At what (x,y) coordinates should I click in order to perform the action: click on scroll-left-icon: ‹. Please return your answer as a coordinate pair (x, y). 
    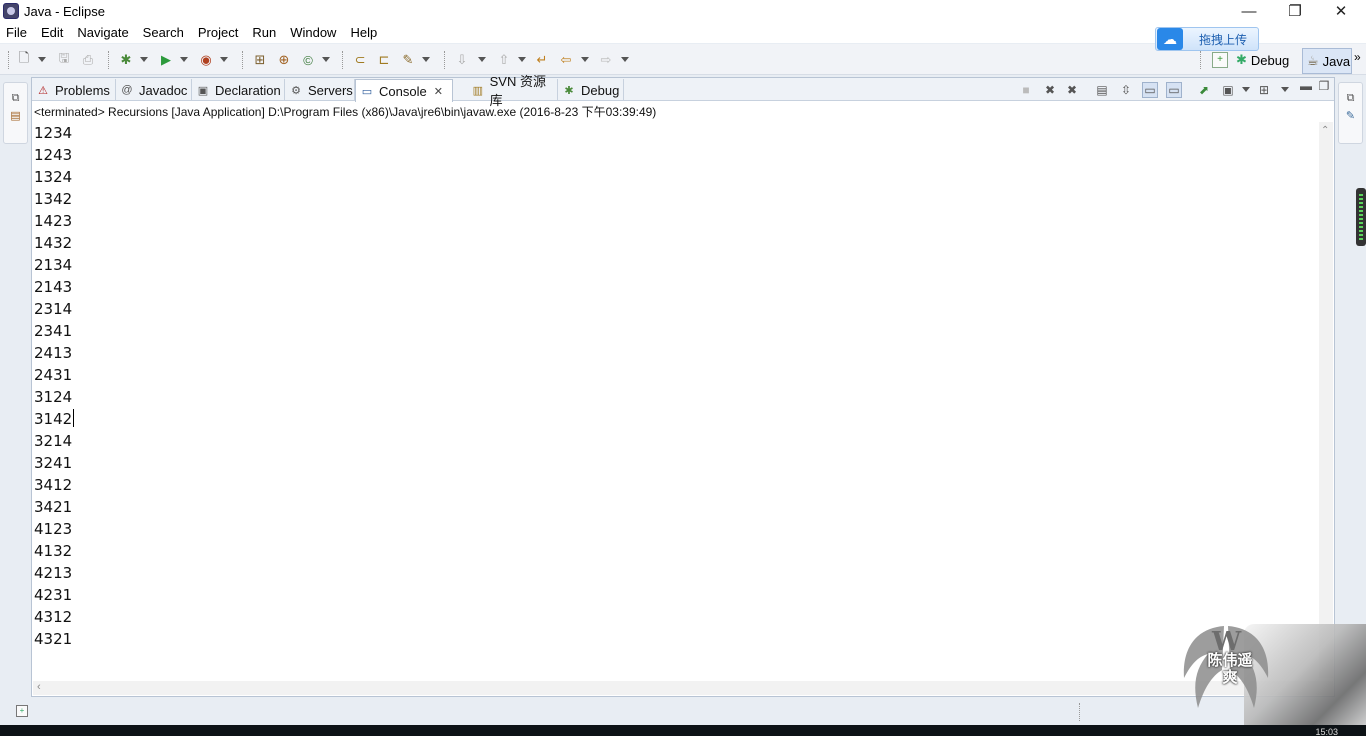
    Looking at the image, I should click on (39, 687).